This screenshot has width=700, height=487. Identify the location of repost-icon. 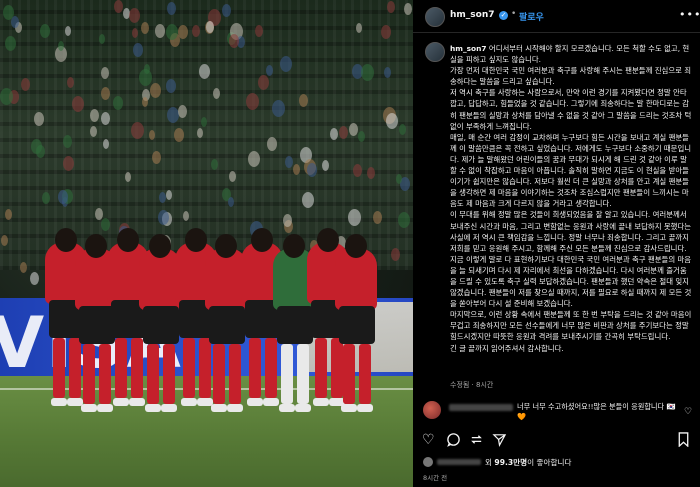
(476, 441).